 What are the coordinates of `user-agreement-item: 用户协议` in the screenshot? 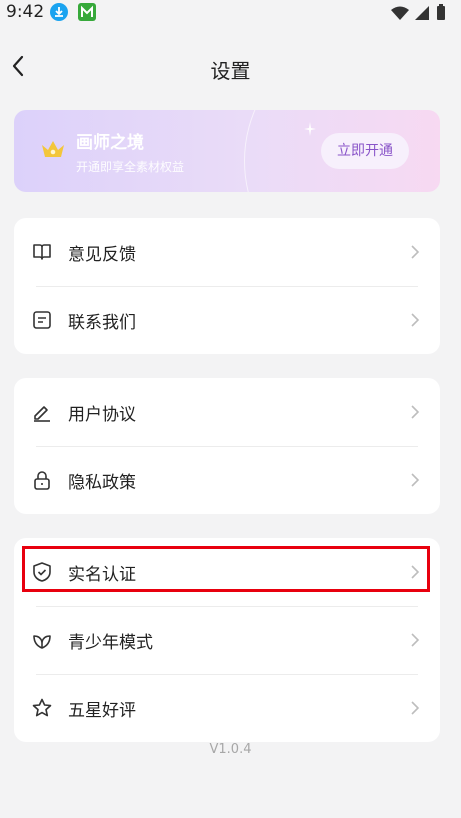 It's located at (227, 412).